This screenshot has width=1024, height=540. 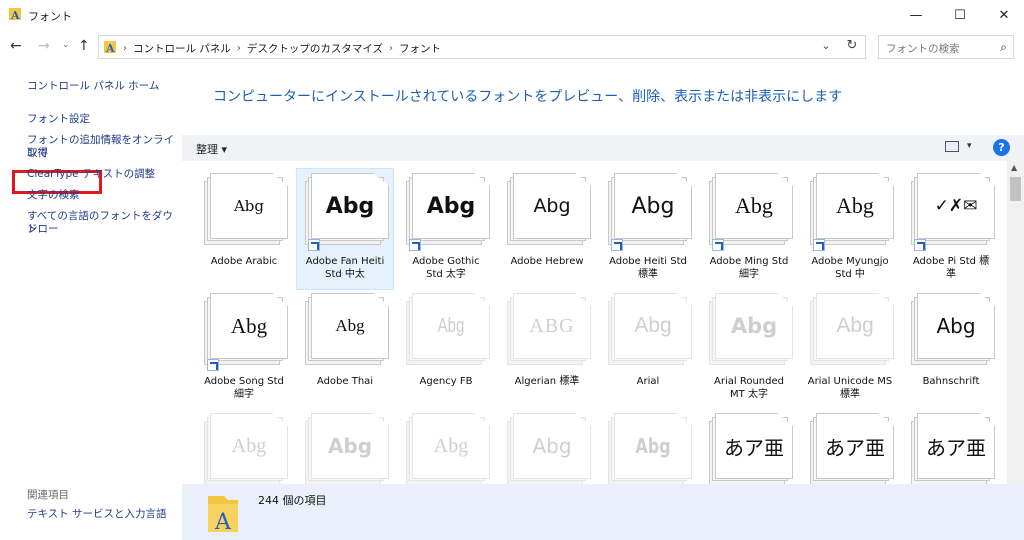 I want to click on maximize-icon: ☐, so click(x=960, y=15).